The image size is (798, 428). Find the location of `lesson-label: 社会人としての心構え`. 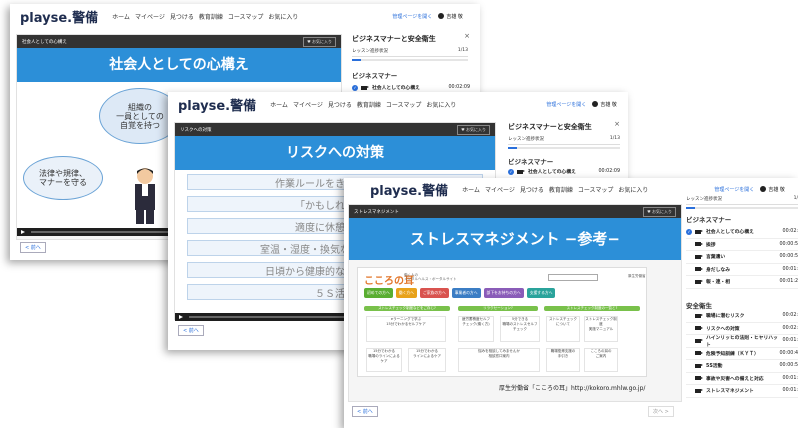

lesson-label: 社会人としての心構え is located at coordinates (44, 42).